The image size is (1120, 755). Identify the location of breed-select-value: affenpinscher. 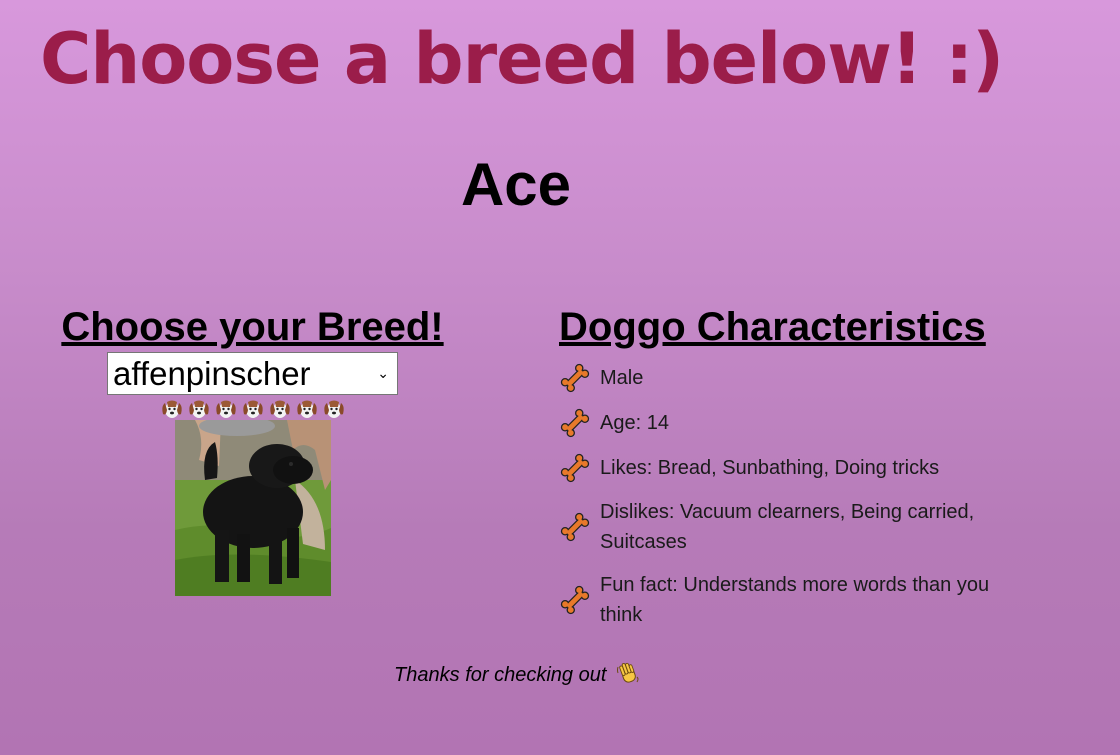
(212, 373).